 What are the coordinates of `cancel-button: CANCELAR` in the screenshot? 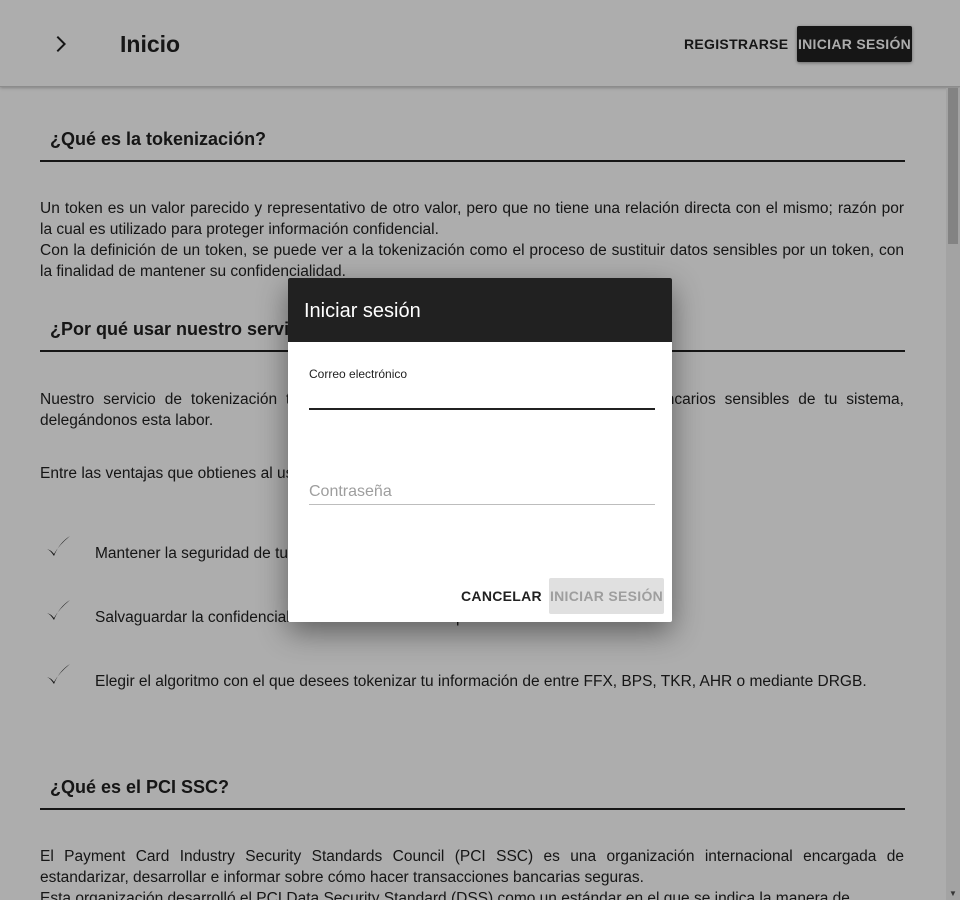 It's located at (501, 596).